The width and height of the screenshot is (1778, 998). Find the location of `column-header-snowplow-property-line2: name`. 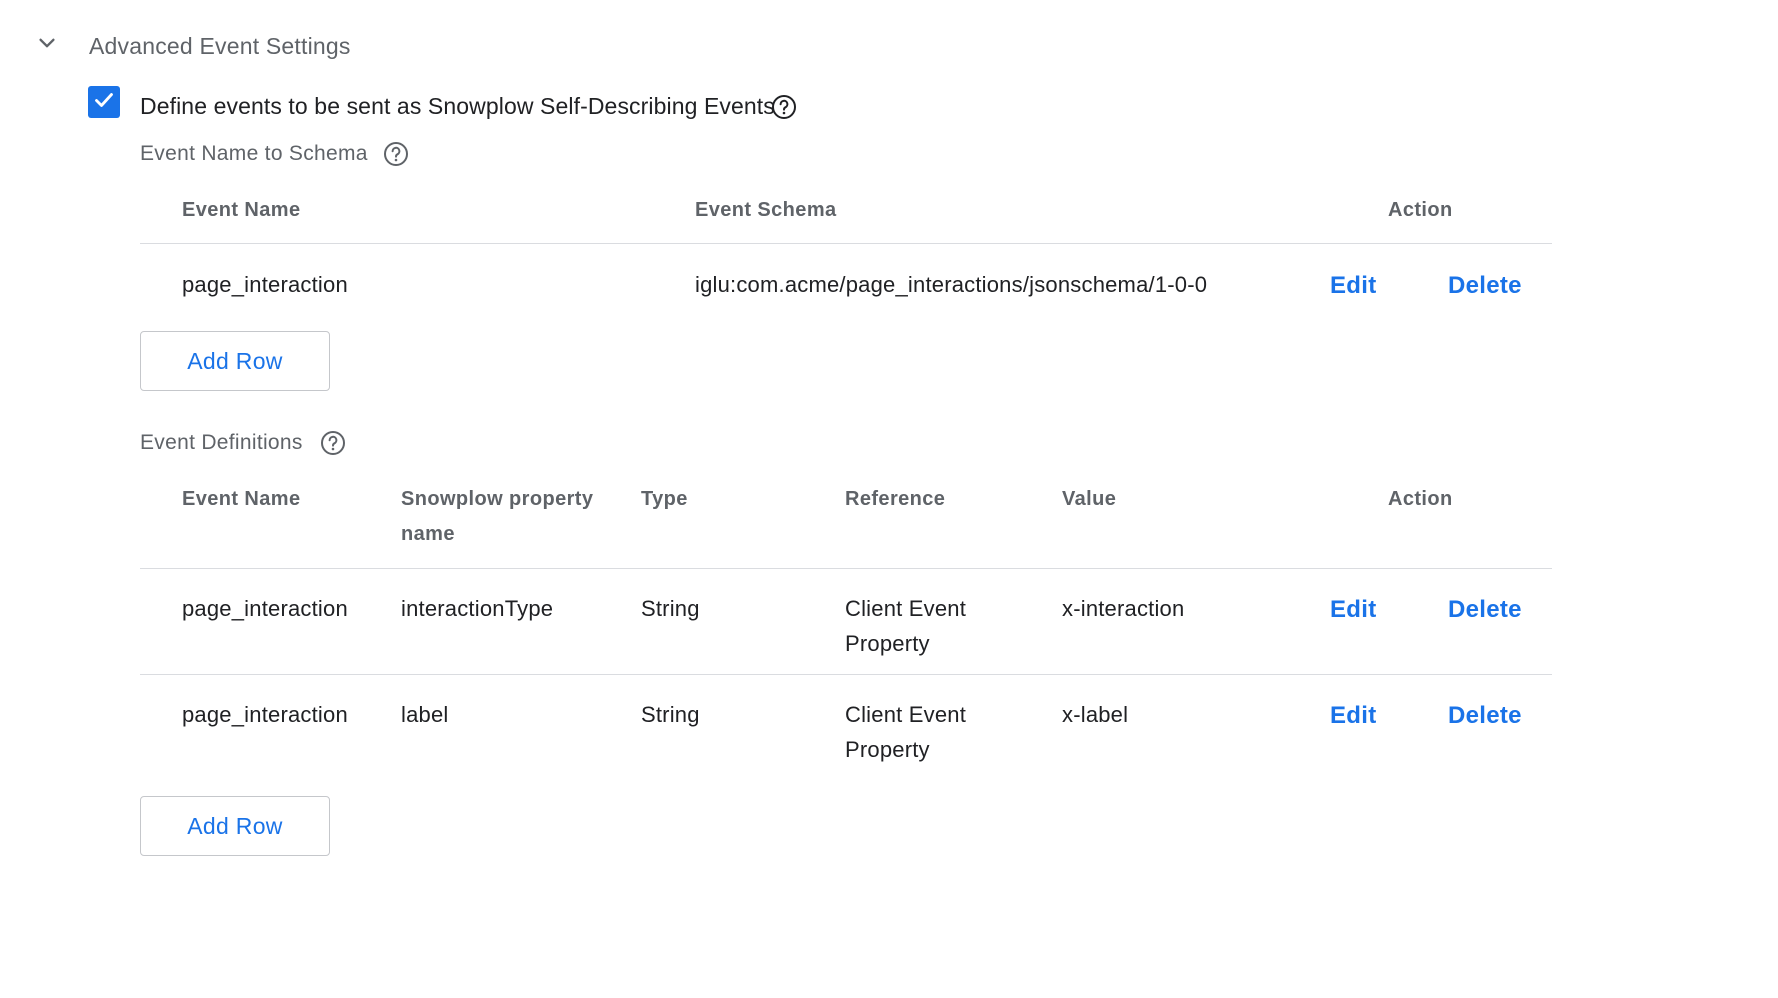

column-header-snowplow-property-line2: name is located at coordinates (428, 534).